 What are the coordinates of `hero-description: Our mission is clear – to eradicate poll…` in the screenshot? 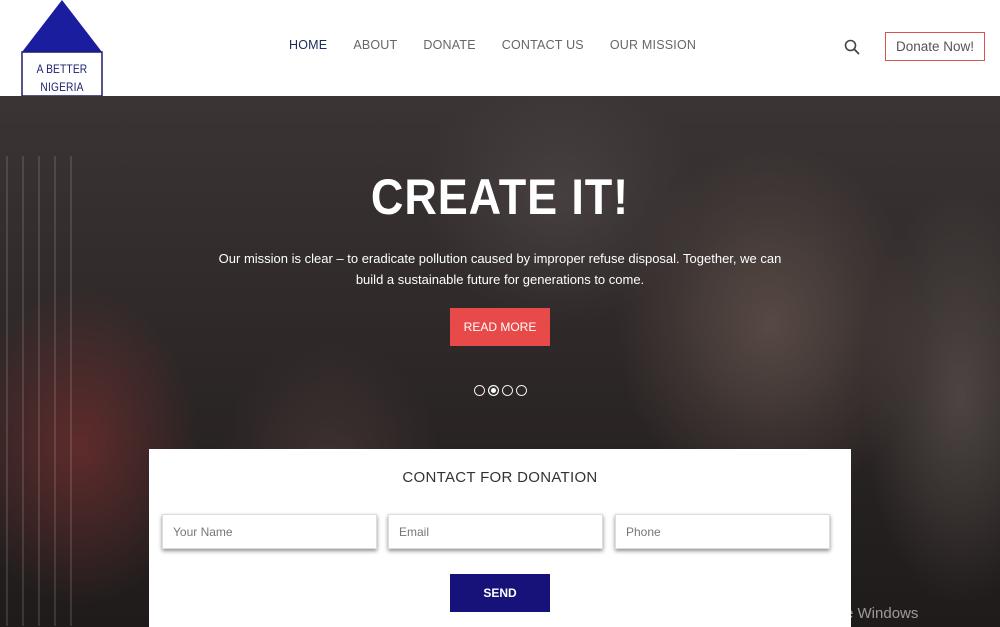 It's located at (500, 269).